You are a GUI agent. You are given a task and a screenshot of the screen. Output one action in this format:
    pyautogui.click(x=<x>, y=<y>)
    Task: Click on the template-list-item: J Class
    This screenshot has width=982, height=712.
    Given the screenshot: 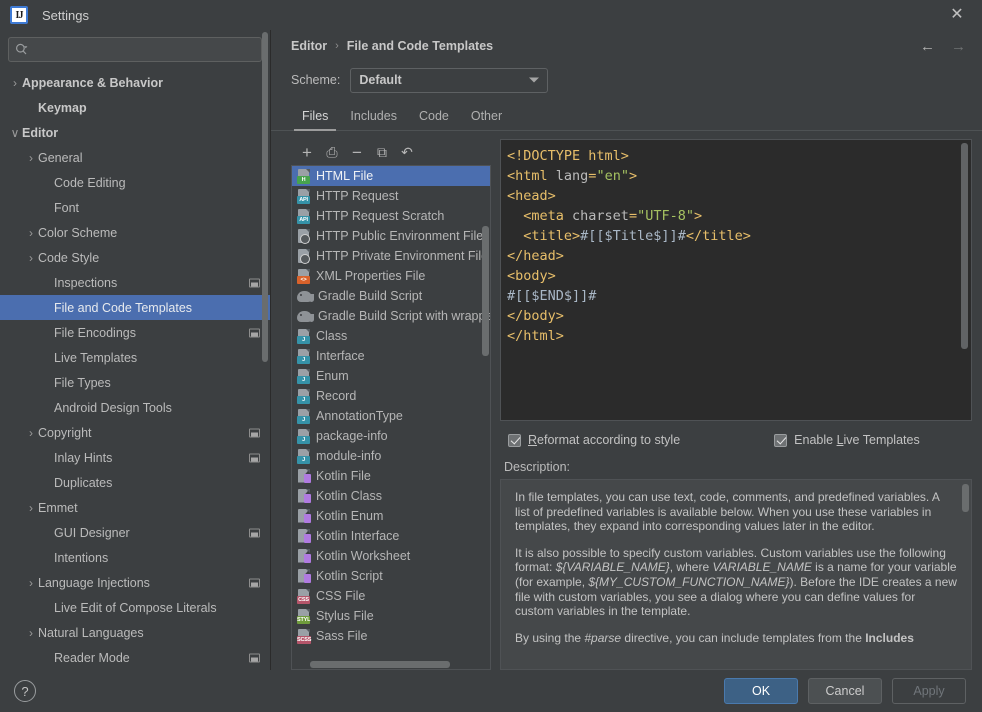 What is the action you would take?
    pyautogui.click(x=391, y=336)
    